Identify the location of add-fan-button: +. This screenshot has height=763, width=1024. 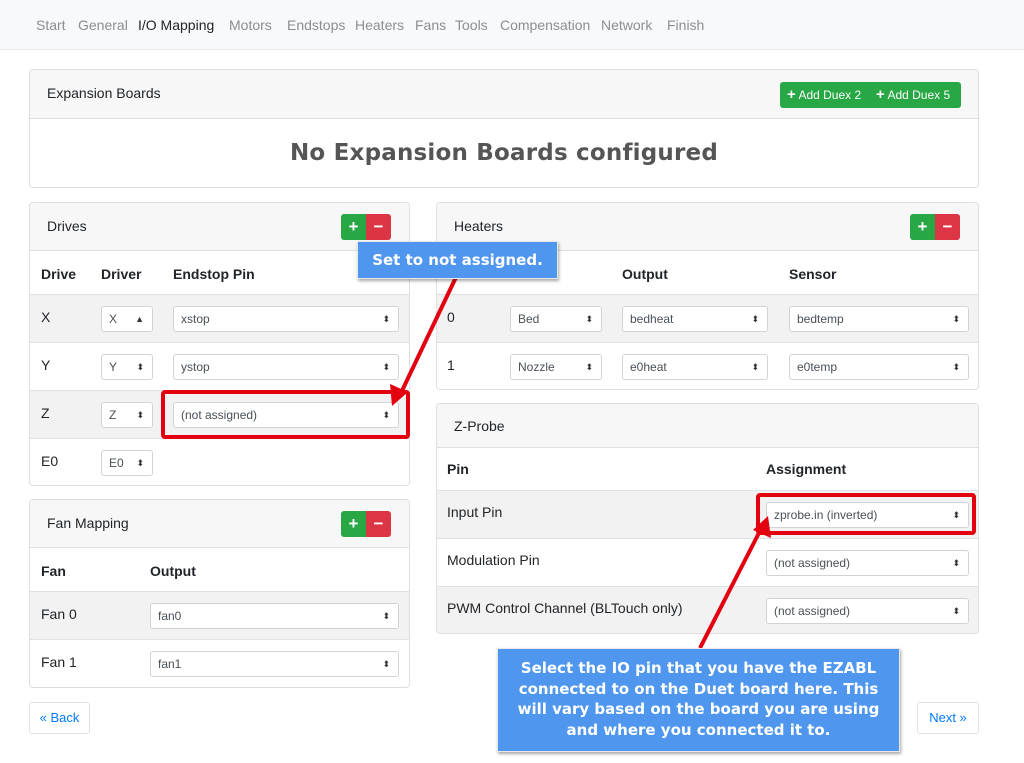
(353, 524).